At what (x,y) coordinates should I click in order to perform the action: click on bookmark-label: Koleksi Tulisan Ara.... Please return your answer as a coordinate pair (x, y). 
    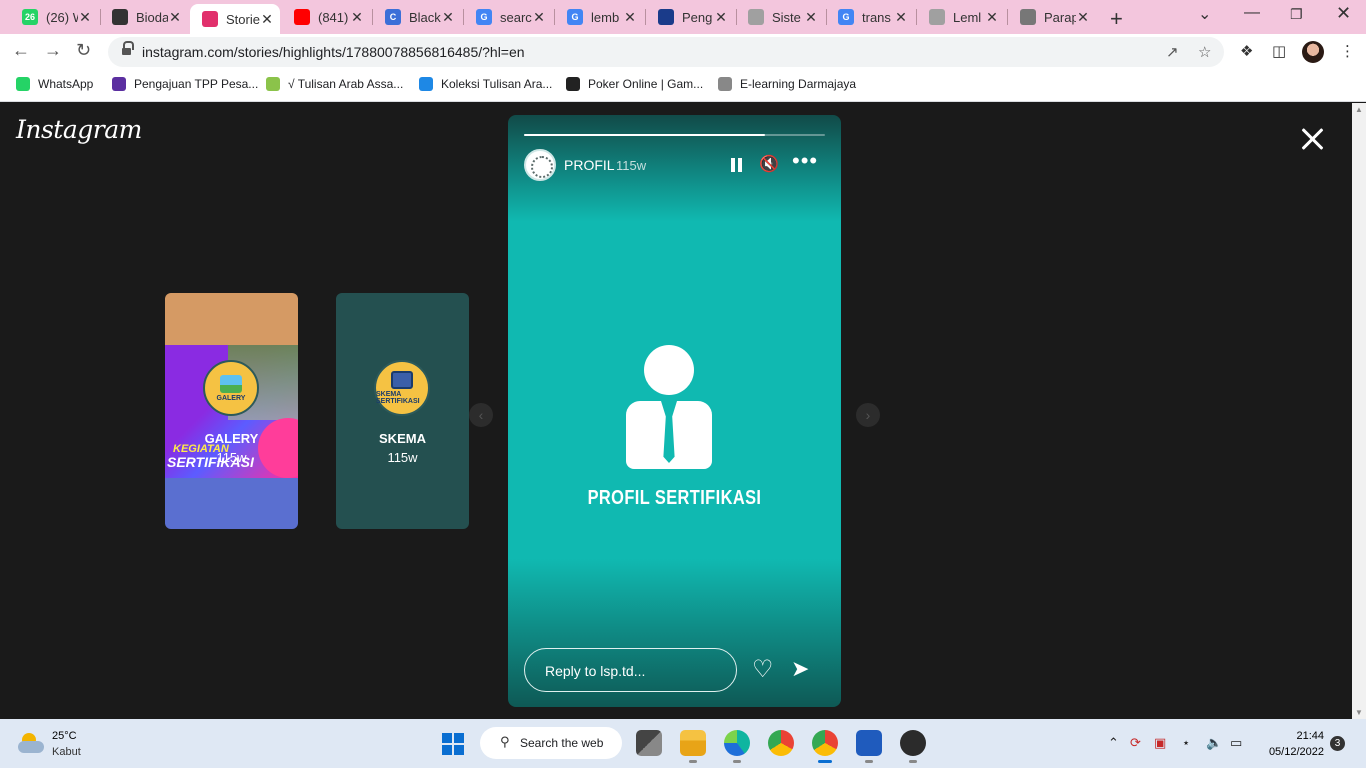
    Looking at the image, I should click on (497, 84).